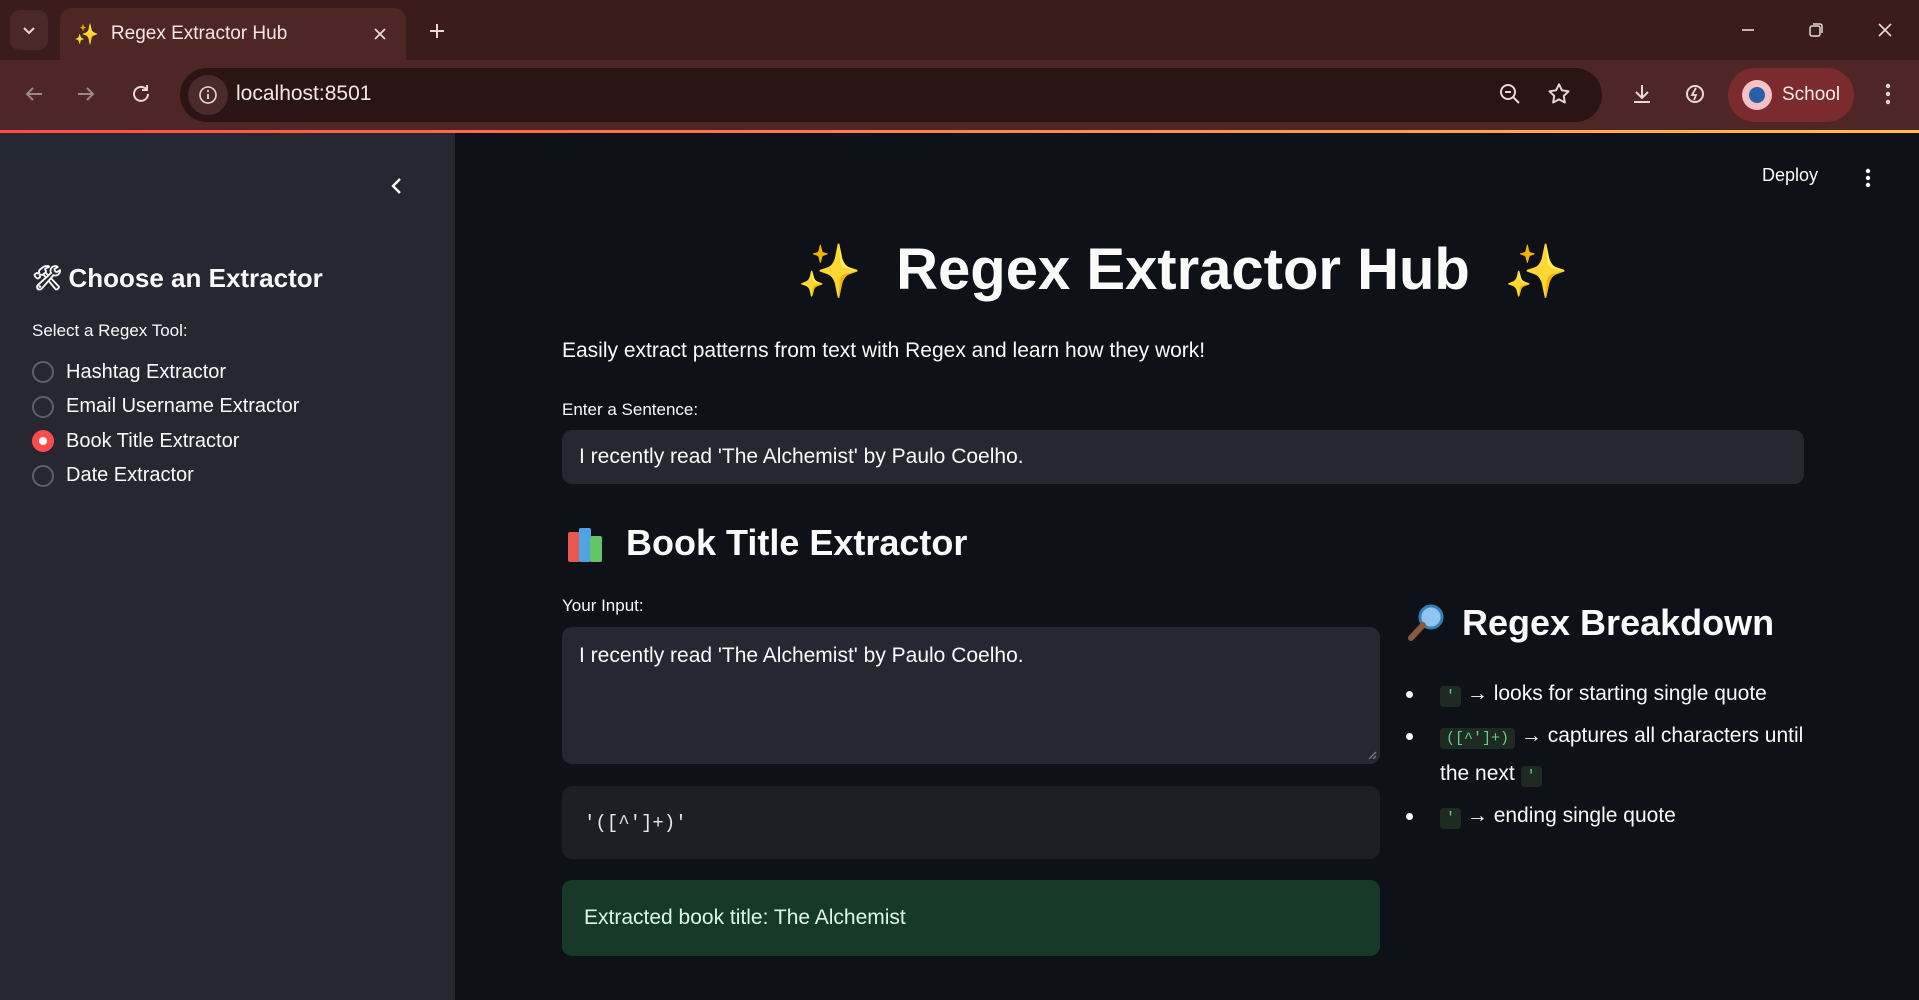 The width and height of the screenshot is (1919, 1000). What do you see at coordinates (110, 330) in the screenshot?
I see `radio-group-label: Select a Regex Tool:` at bounding box center [110, 330].